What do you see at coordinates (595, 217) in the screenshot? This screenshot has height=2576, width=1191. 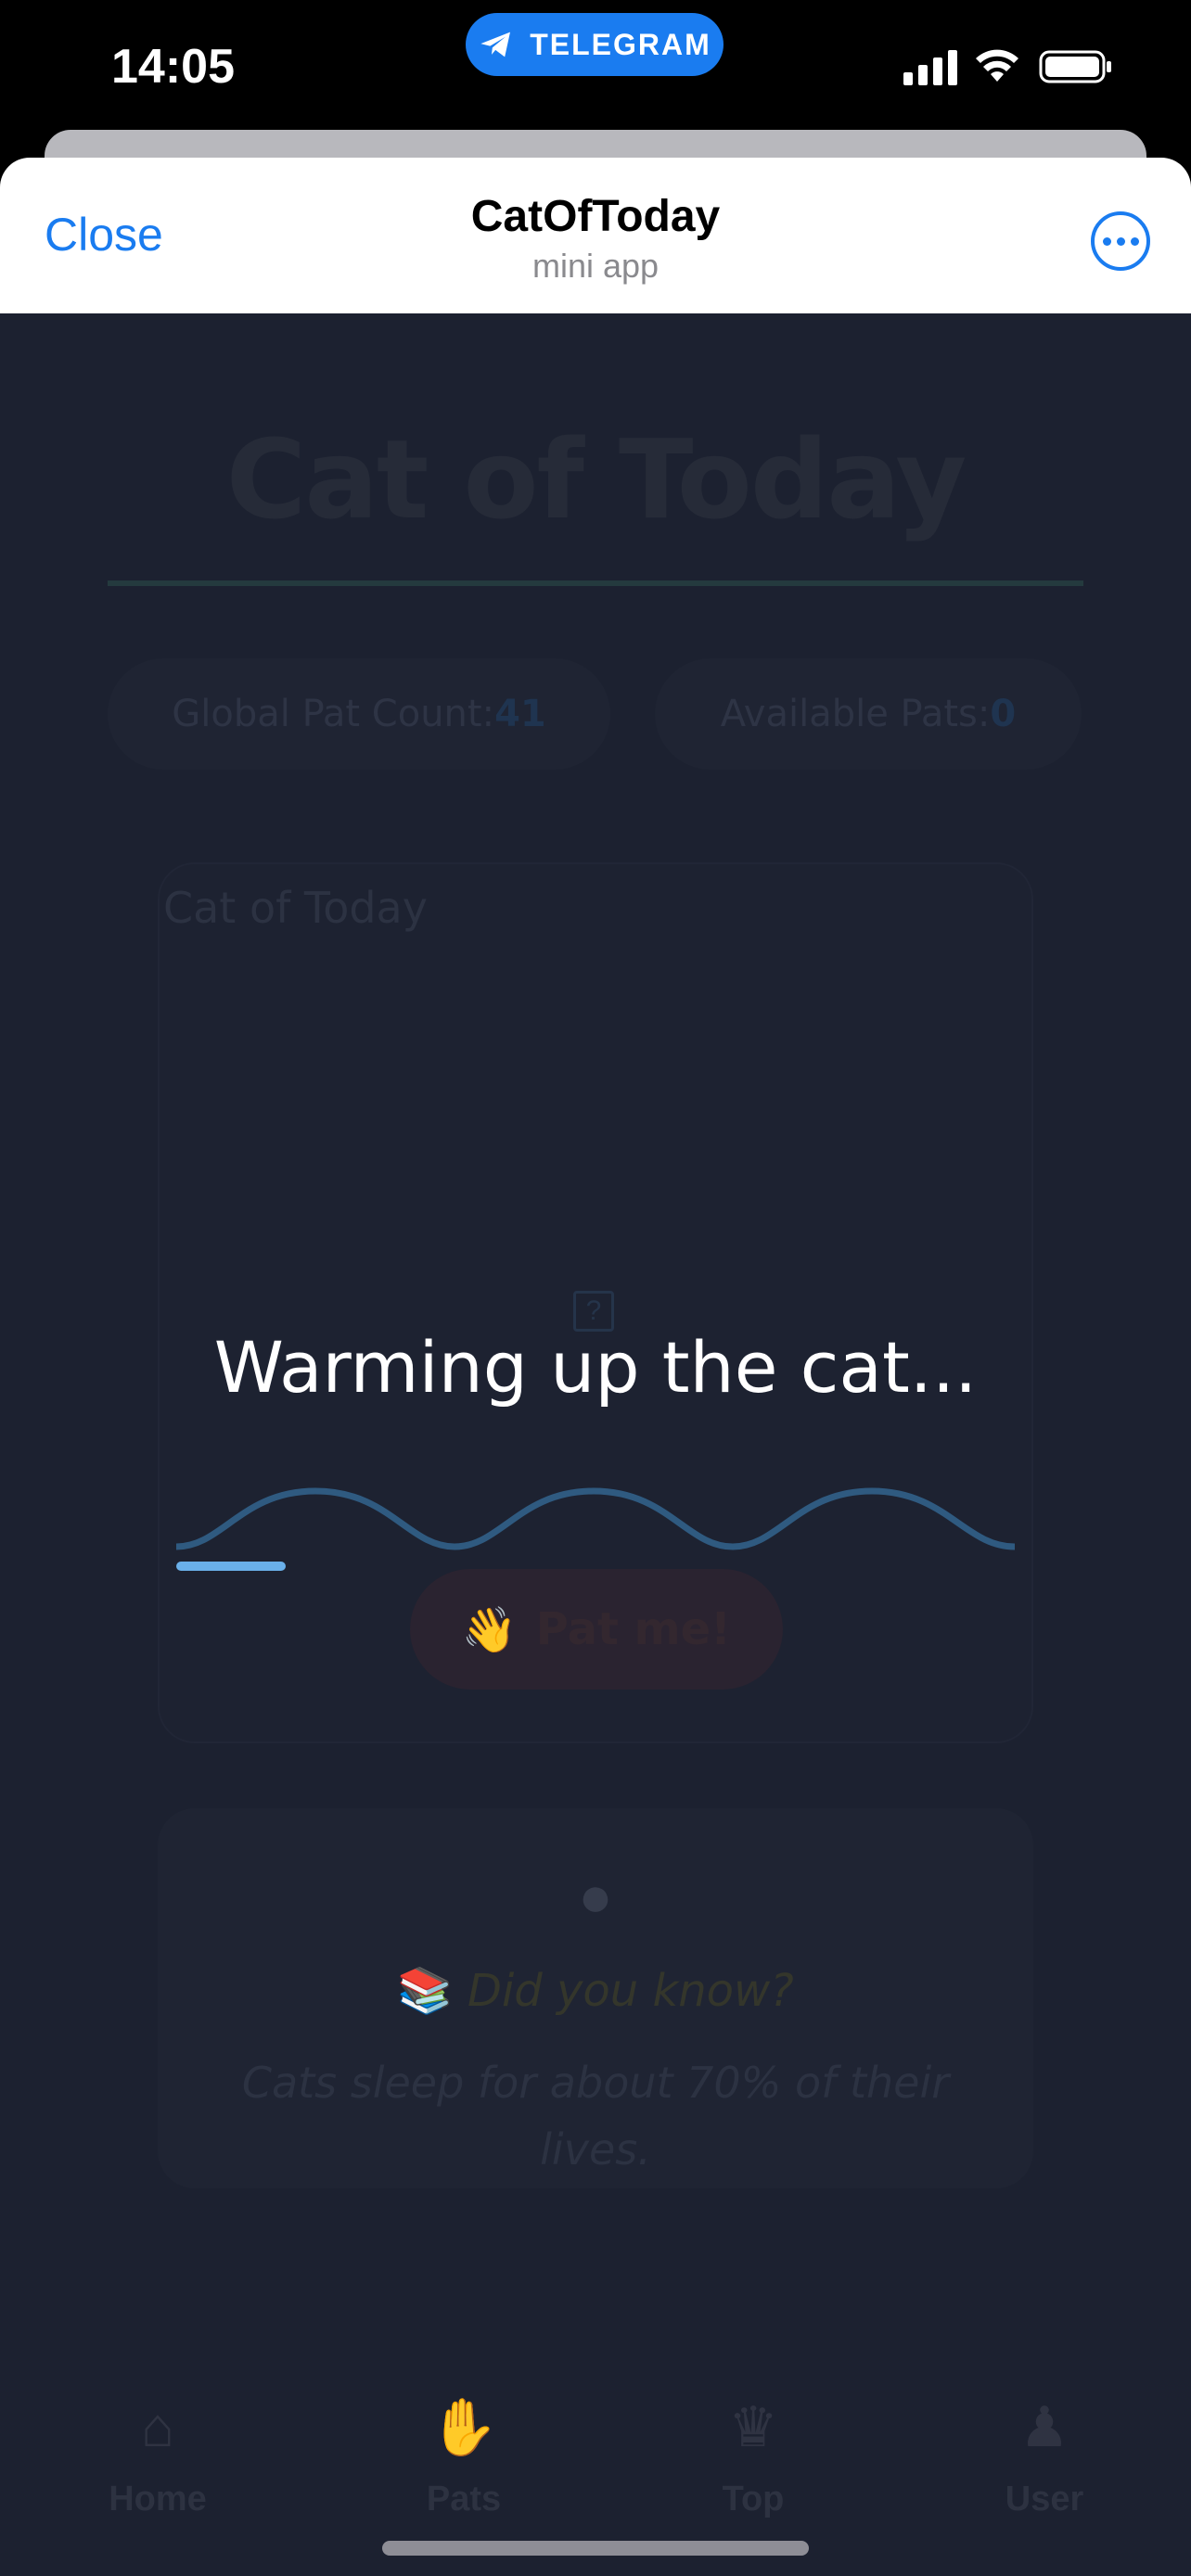 I see `mini-app-title: CatOfToday` at bounding box center [595, 217].